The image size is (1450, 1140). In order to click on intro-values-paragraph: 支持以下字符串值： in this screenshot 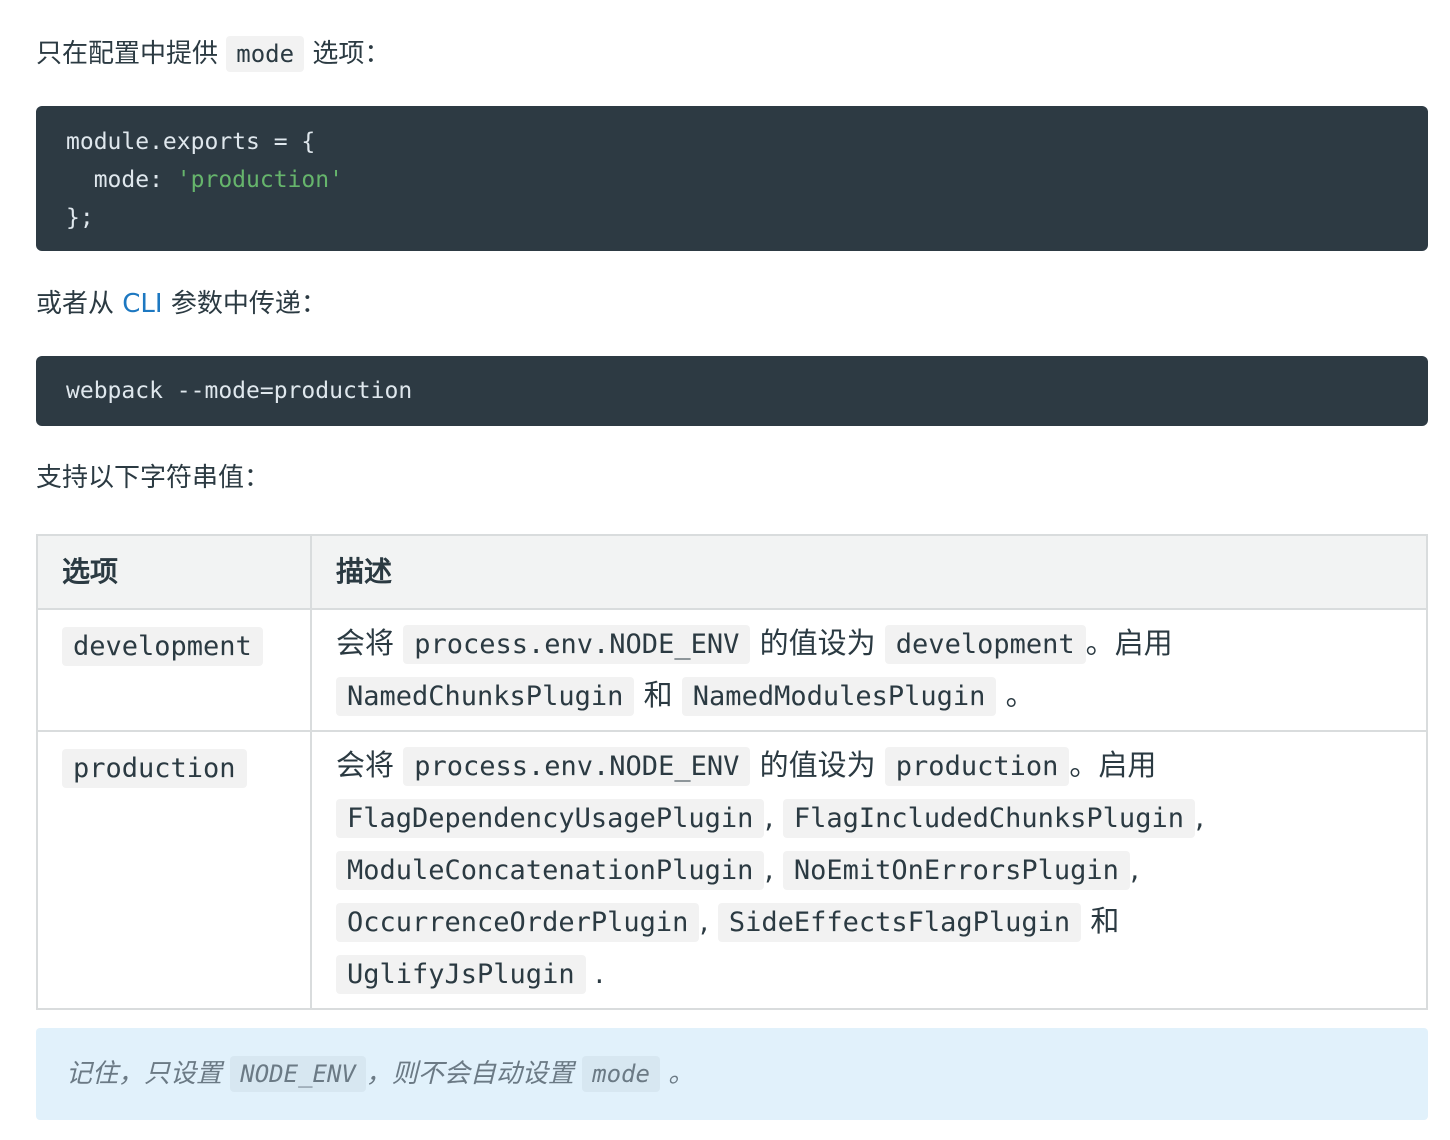, I will do `click(153, 478)`.